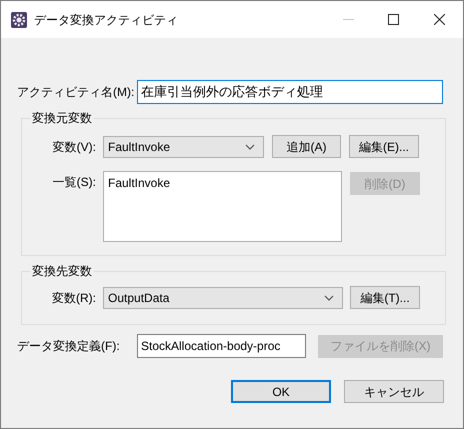 The image size is (464, 429). What do you see at coordinates (290, 92) in the screenshot?
I see `activity-name-field: 在庫引当例外の応答ボディ処理` at bounding box center [290, 92].